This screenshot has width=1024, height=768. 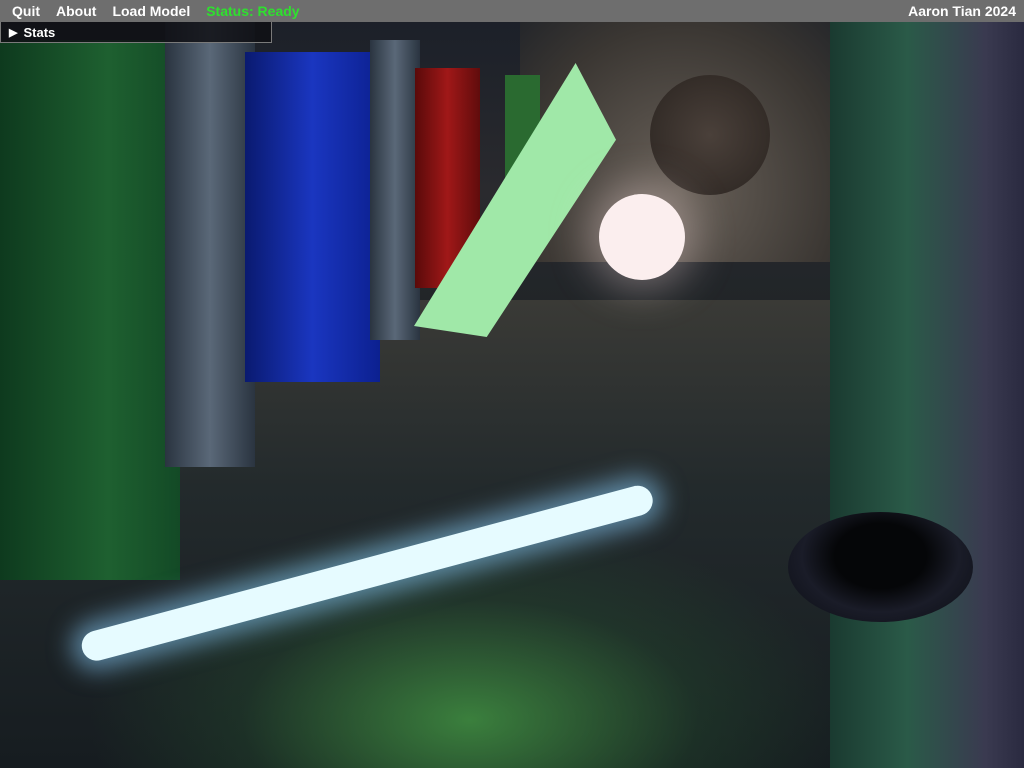 I want to click on tire-swing, so click(x=880, y=567).